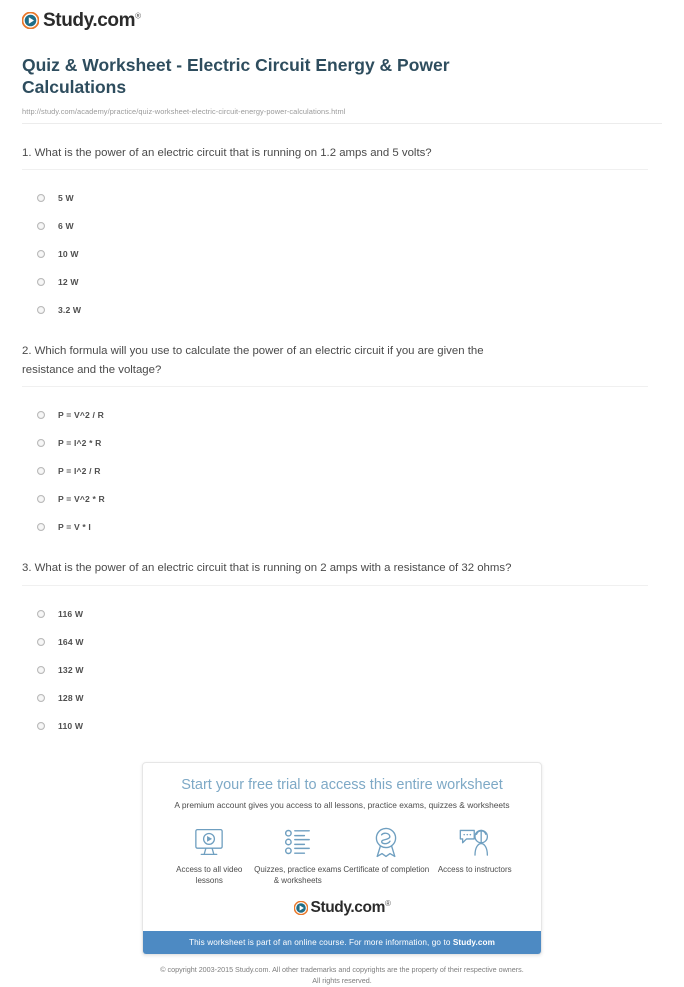  Describe the element at coordinates (342, 726) in the screenshot. I see `option-row: 110 W` at that location.